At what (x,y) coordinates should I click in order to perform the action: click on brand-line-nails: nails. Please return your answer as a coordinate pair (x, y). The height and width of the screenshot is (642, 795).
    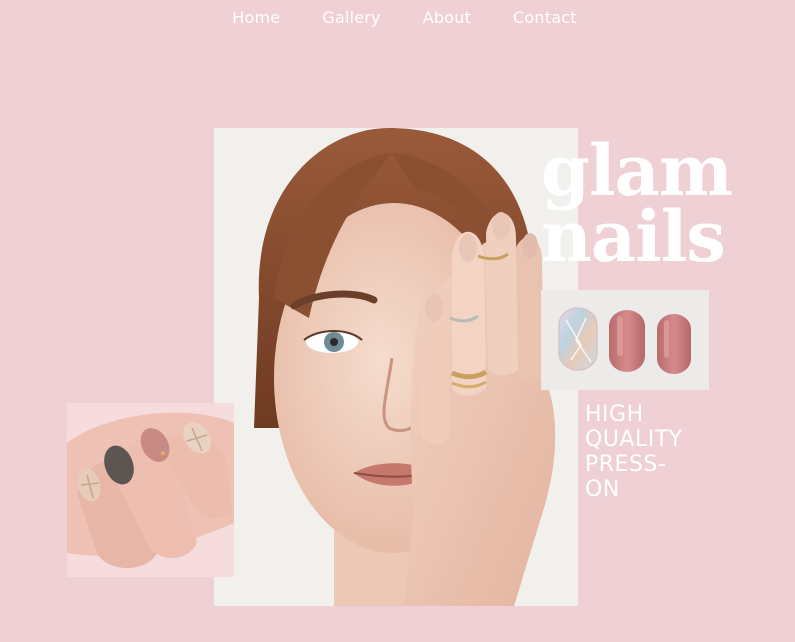
    Looking at the image, I should click on (633, 236).